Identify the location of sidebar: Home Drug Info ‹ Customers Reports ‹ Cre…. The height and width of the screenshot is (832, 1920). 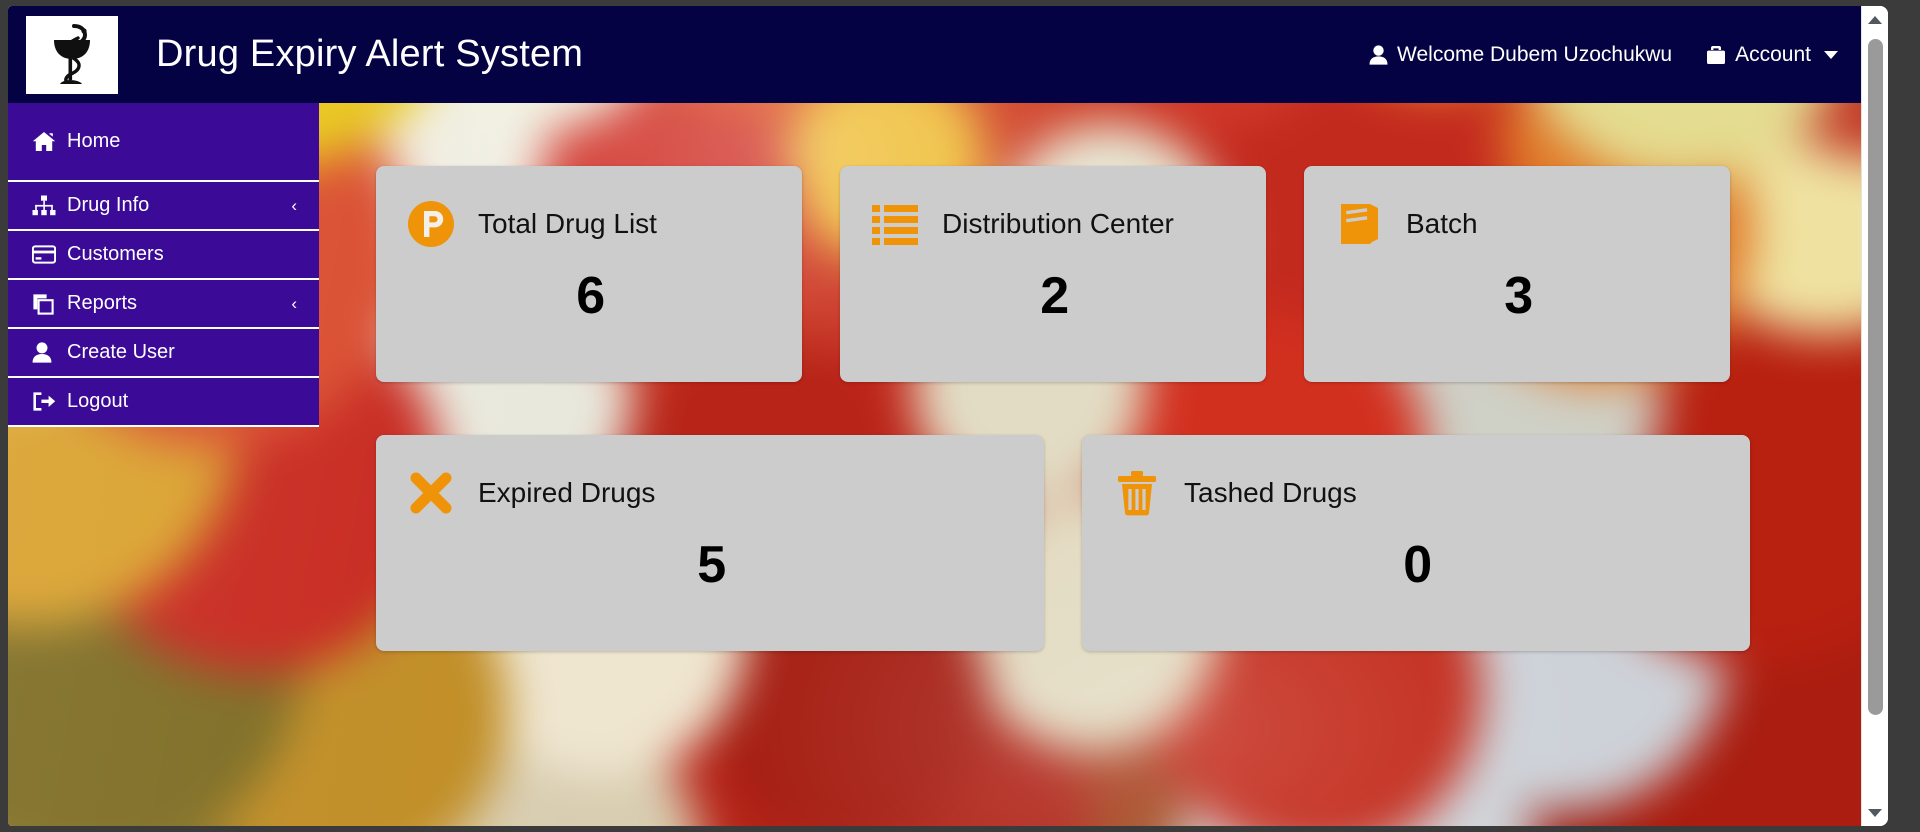
(163, 265).